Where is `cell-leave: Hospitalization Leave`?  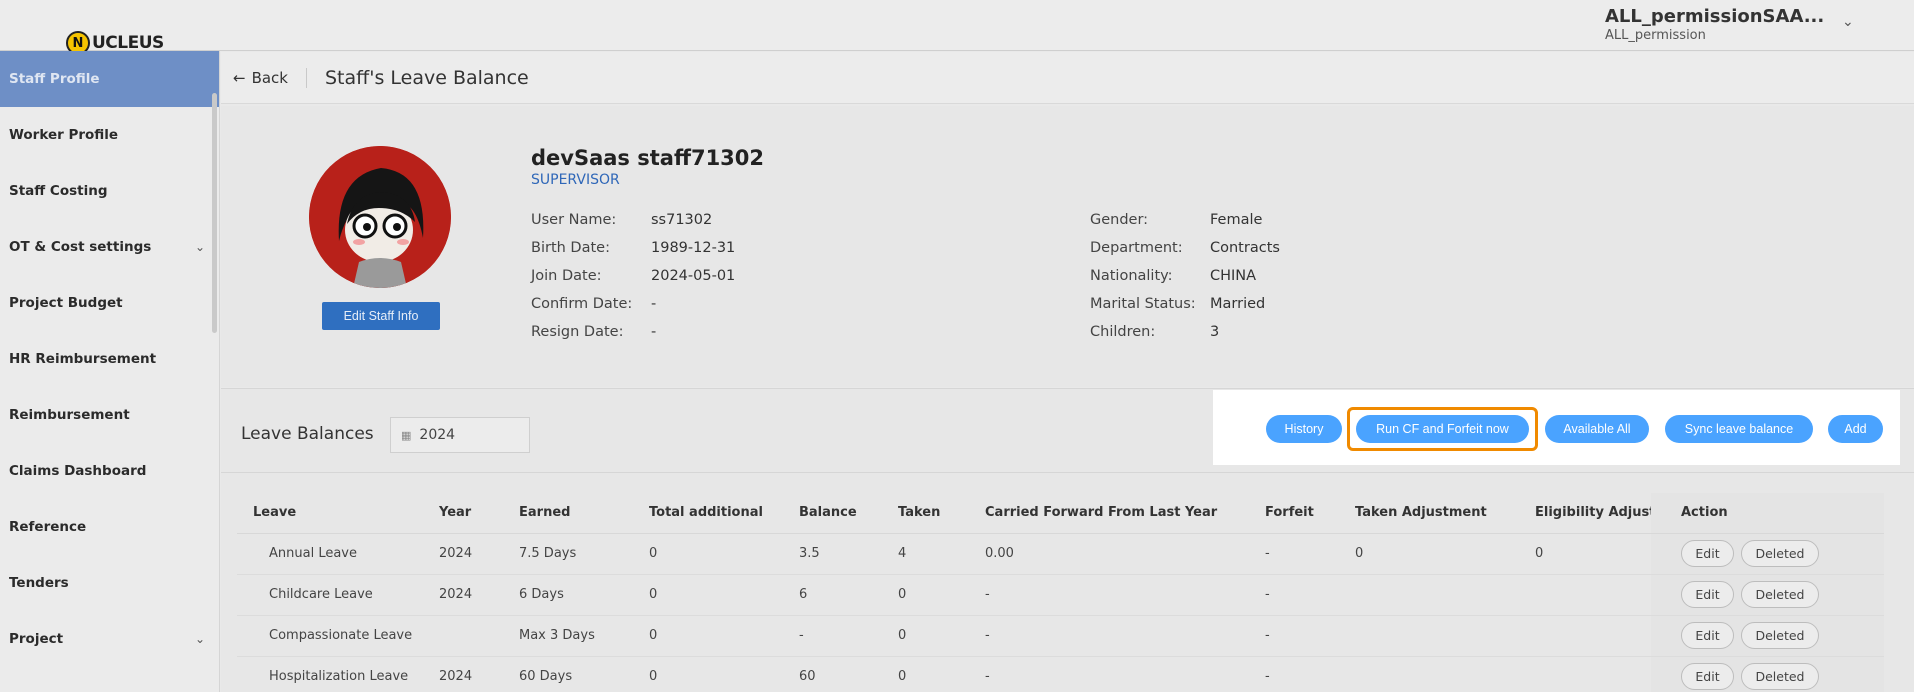 cell-leave: Hospitalization Leave is located at coordinates (338, 674).